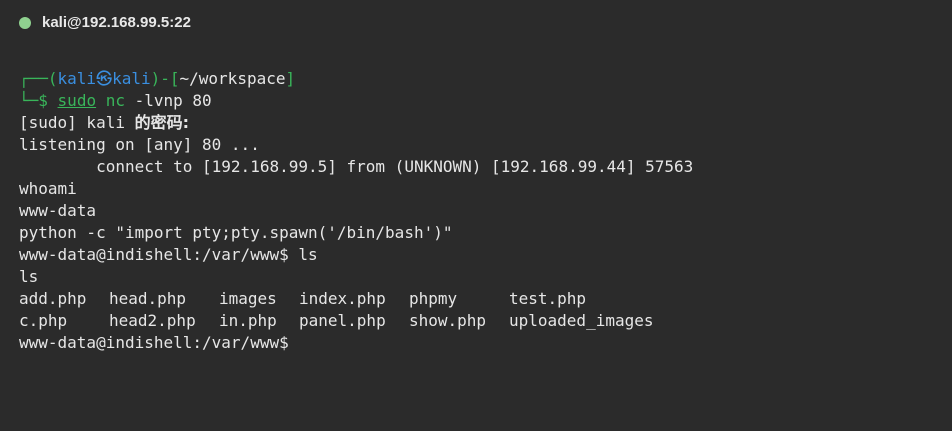  What do you see at coordinates (161, 122) in the screenshot?
I see `sudo-password-label: 的密码:` at bounding box center [161, 122].